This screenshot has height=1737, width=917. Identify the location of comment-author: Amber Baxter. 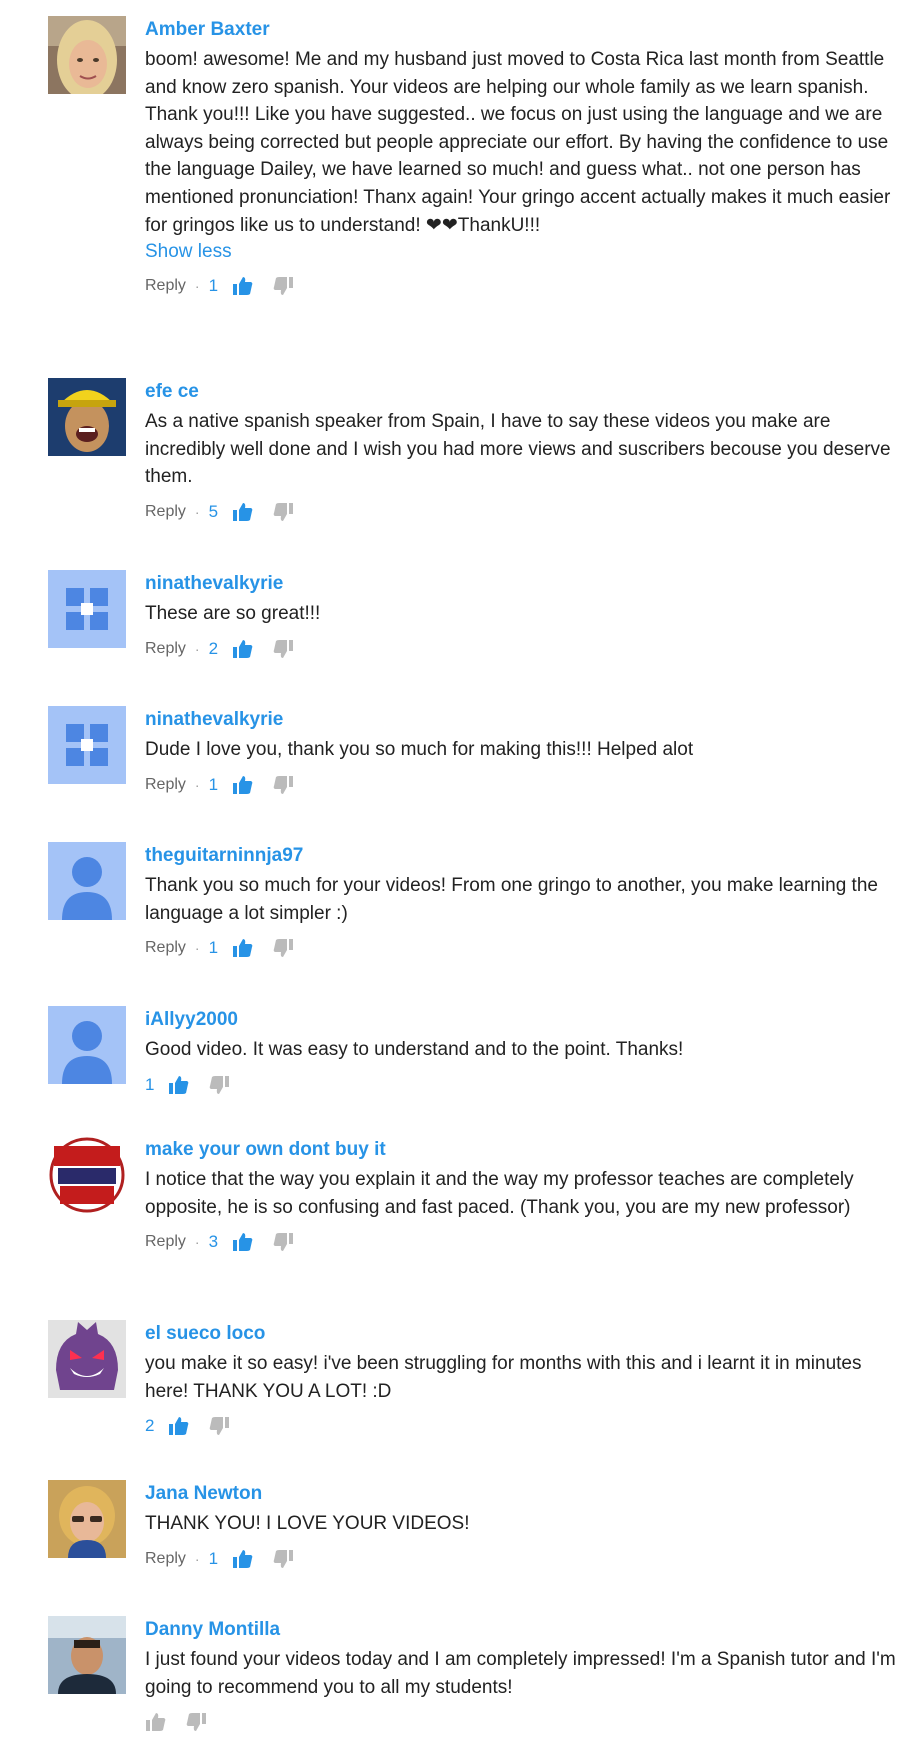
(522, 32).